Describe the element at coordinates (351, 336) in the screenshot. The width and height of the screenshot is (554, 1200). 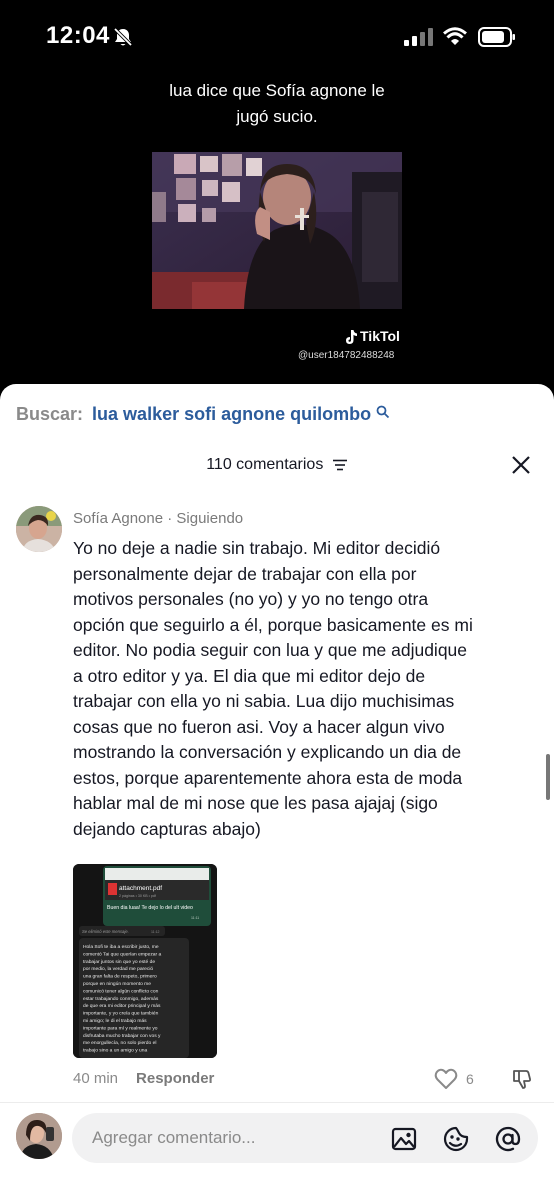
I see `tiktok-note-icon` at that location.